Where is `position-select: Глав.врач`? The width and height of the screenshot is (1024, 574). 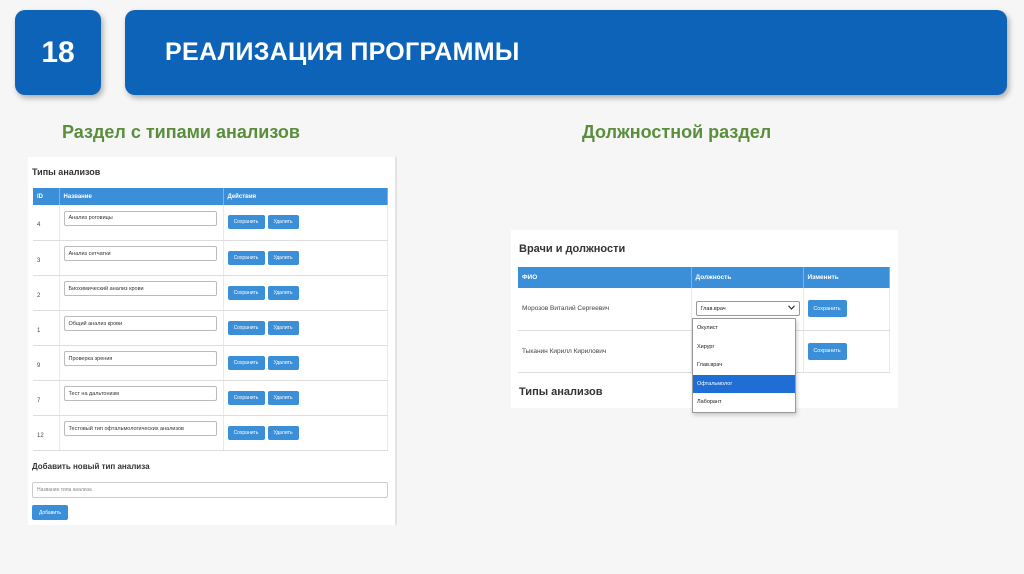
position-select: Глав.врач is located at coordinates (747, 309).